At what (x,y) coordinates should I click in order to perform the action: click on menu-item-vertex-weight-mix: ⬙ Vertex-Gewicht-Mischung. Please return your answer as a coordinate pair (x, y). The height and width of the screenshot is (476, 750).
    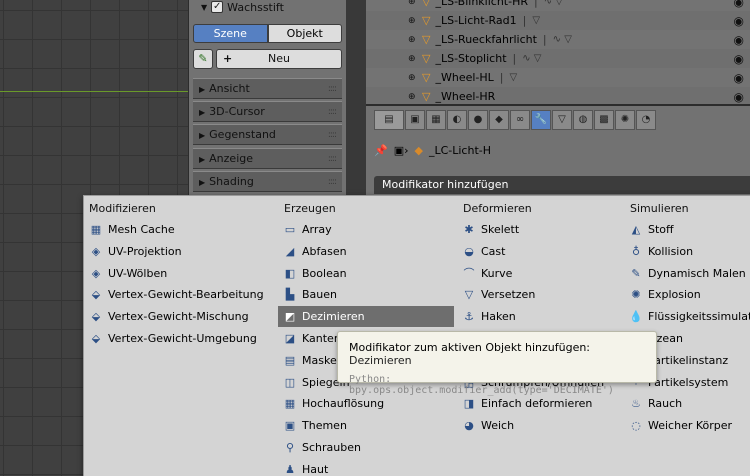
    Looking at the image, I should click on (174, 316).